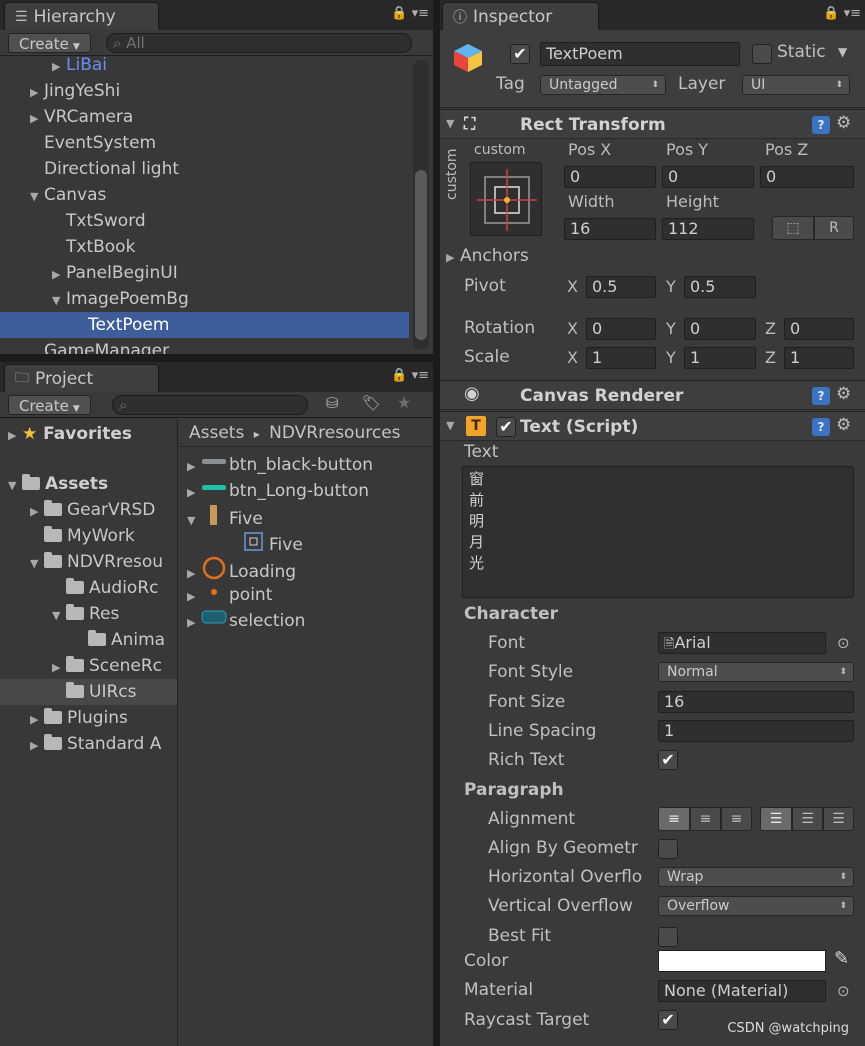  Describe the element at coordinates (216, 433) in the screenshot. I see `breadcrumb-assets: Assets` at that location.